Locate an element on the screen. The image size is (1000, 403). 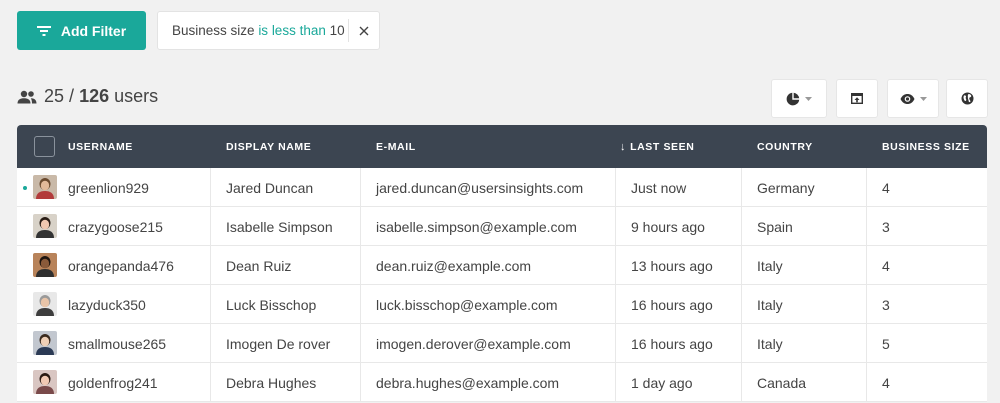
segments-chart-button is located at coordinates (799, 98).